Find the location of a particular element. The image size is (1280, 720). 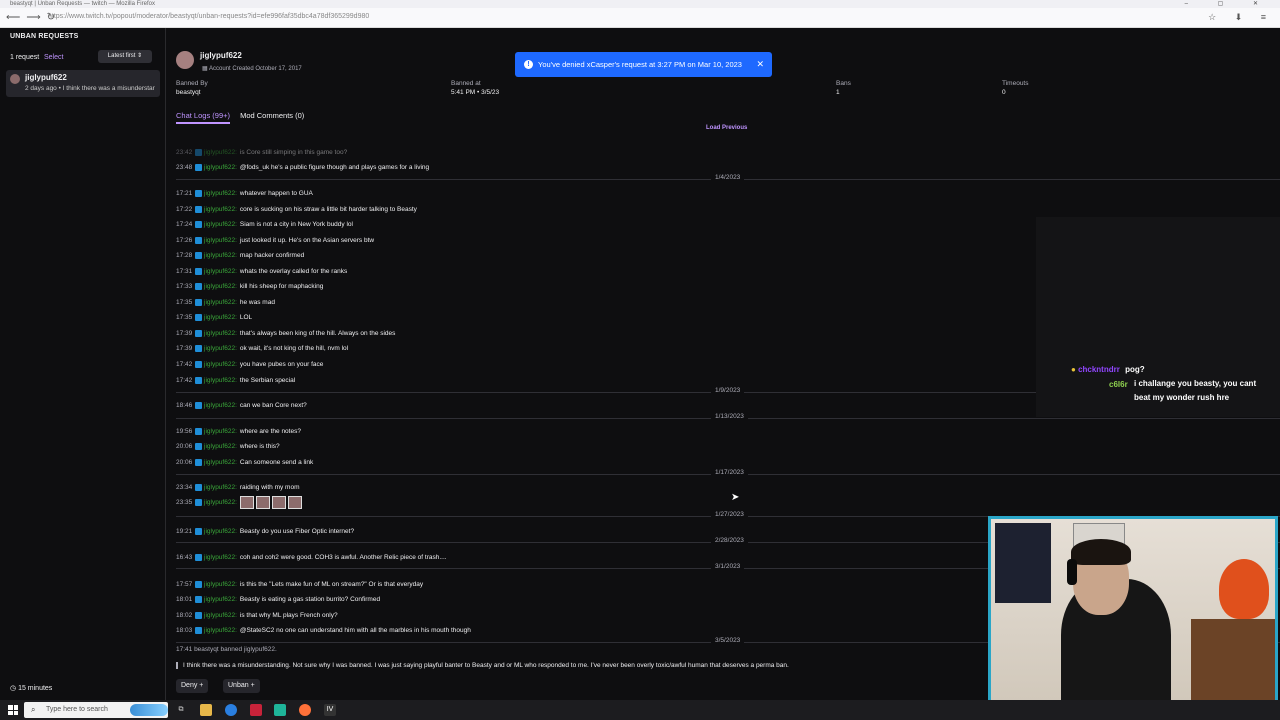

chat-line: 18:46 jiglypuf622: can we ban Core next? is located at coordinates (241, 405).